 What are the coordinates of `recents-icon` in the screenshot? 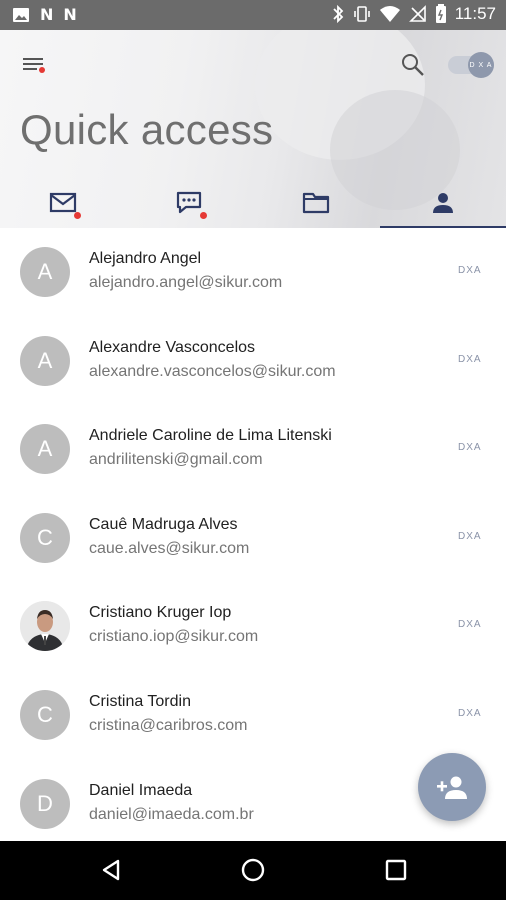 It's located at (396, 870).